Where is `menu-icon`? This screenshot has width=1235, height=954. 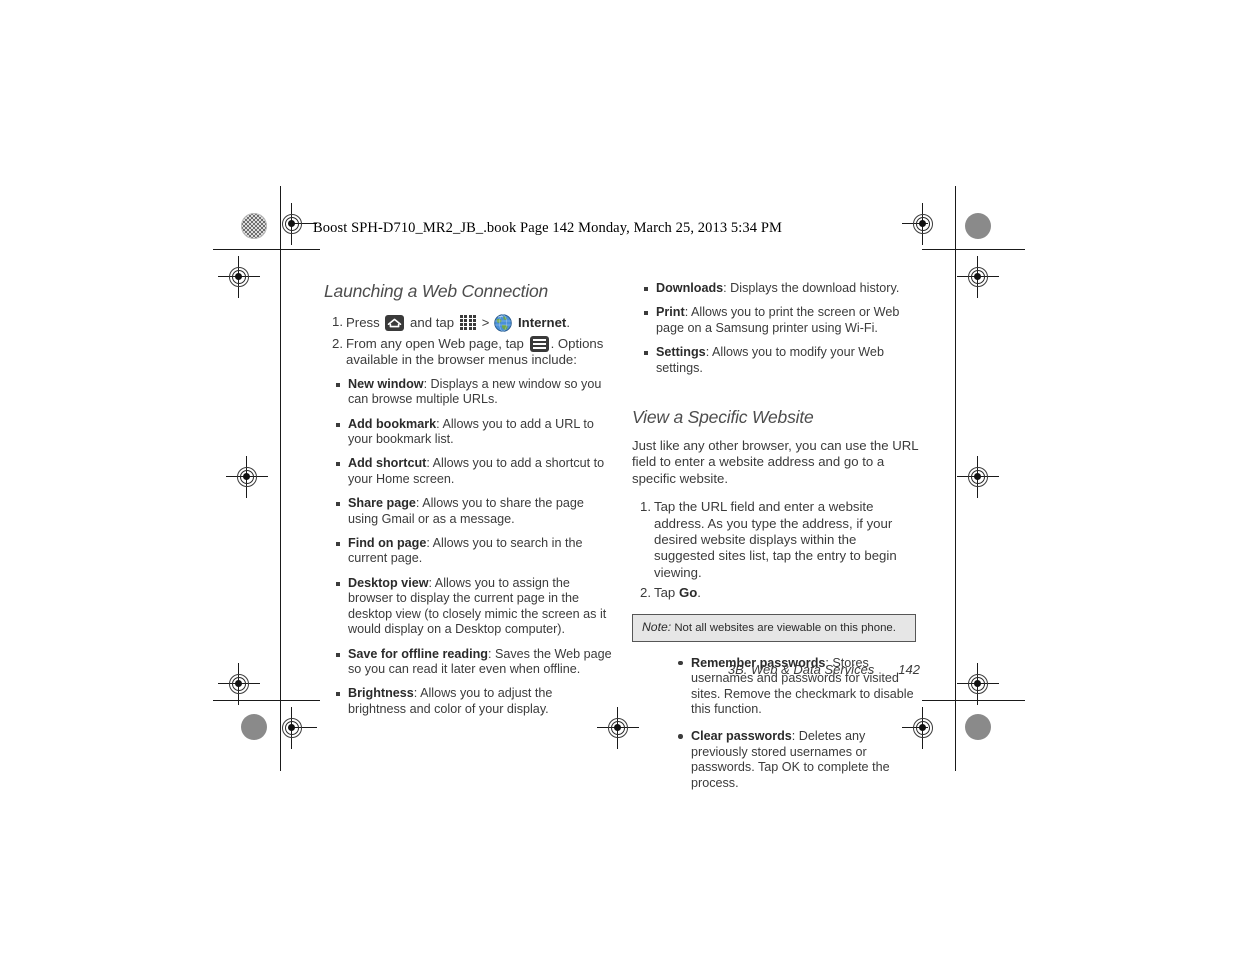 menu-icon is located at coordinates (539, 344).